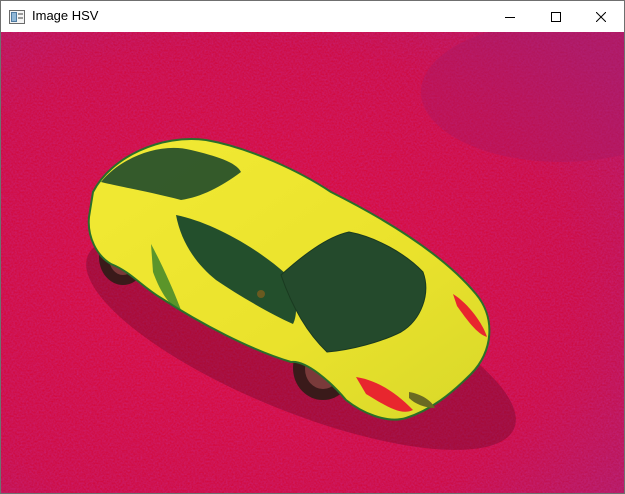  What do you see at coordinates (65, 15) in the screenshot?
I see `window-title: Image HSV` at bounding box center [65, 15].